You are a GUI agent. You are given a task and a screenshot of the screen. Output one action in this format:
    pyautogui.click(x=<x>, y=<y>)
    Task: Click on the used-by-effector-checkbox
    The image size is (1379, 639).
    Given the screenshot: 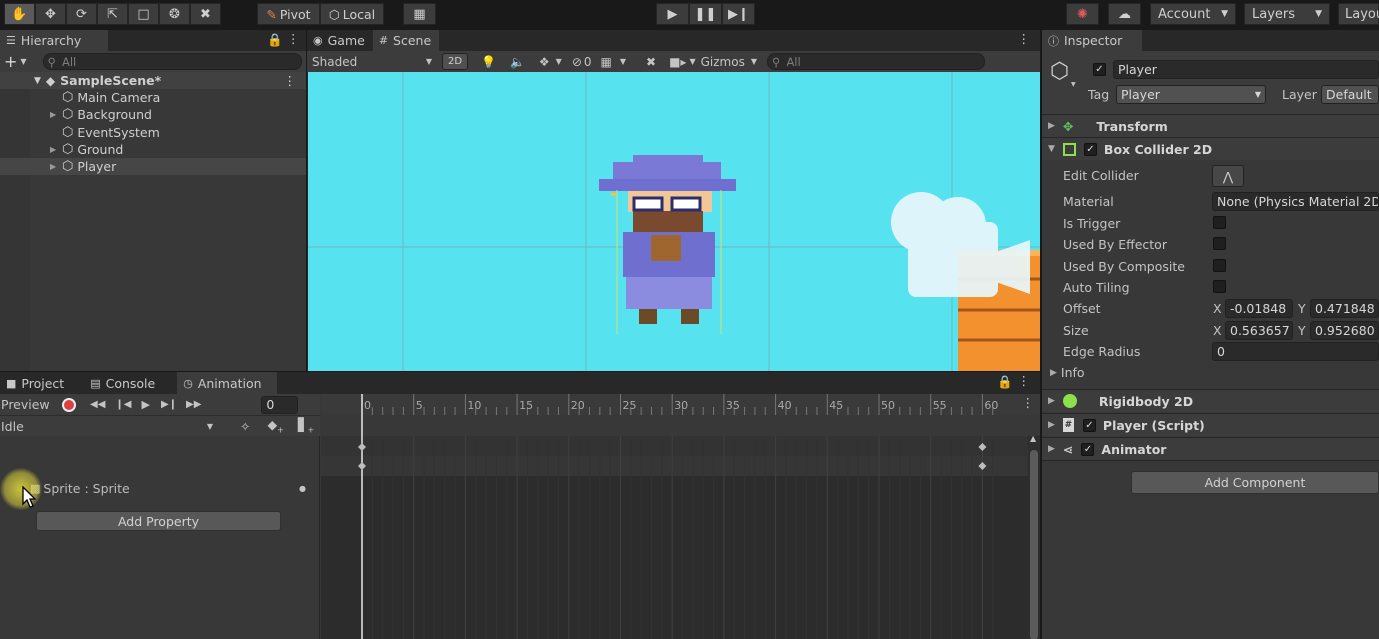 What is the action you would take?
    pyautogui.click(x=1219, y=243)
    